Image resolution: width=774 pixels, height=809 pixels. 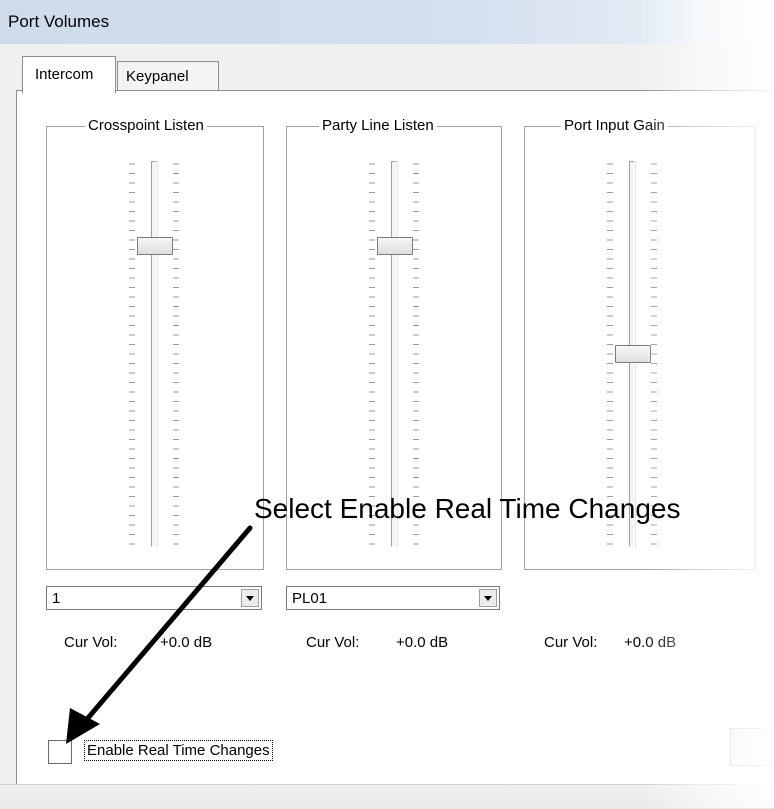 What do you see at coordinates (159, 634) in the screenshot?
I see `annotation-arrow-icon` at bounding box center [159, 634].